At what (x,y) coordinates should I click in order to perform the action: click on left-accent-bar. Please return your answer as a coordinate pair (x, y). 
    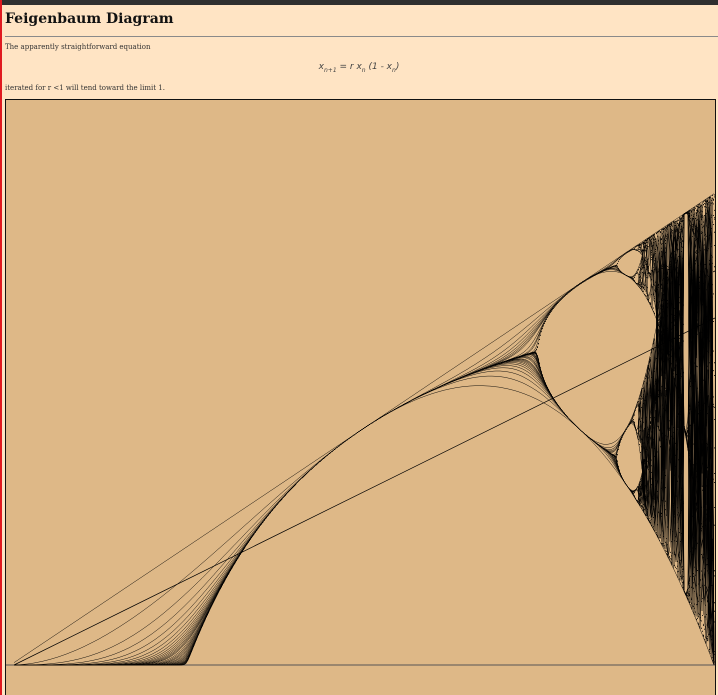
    Looking at the image, I should click on (1, 347).